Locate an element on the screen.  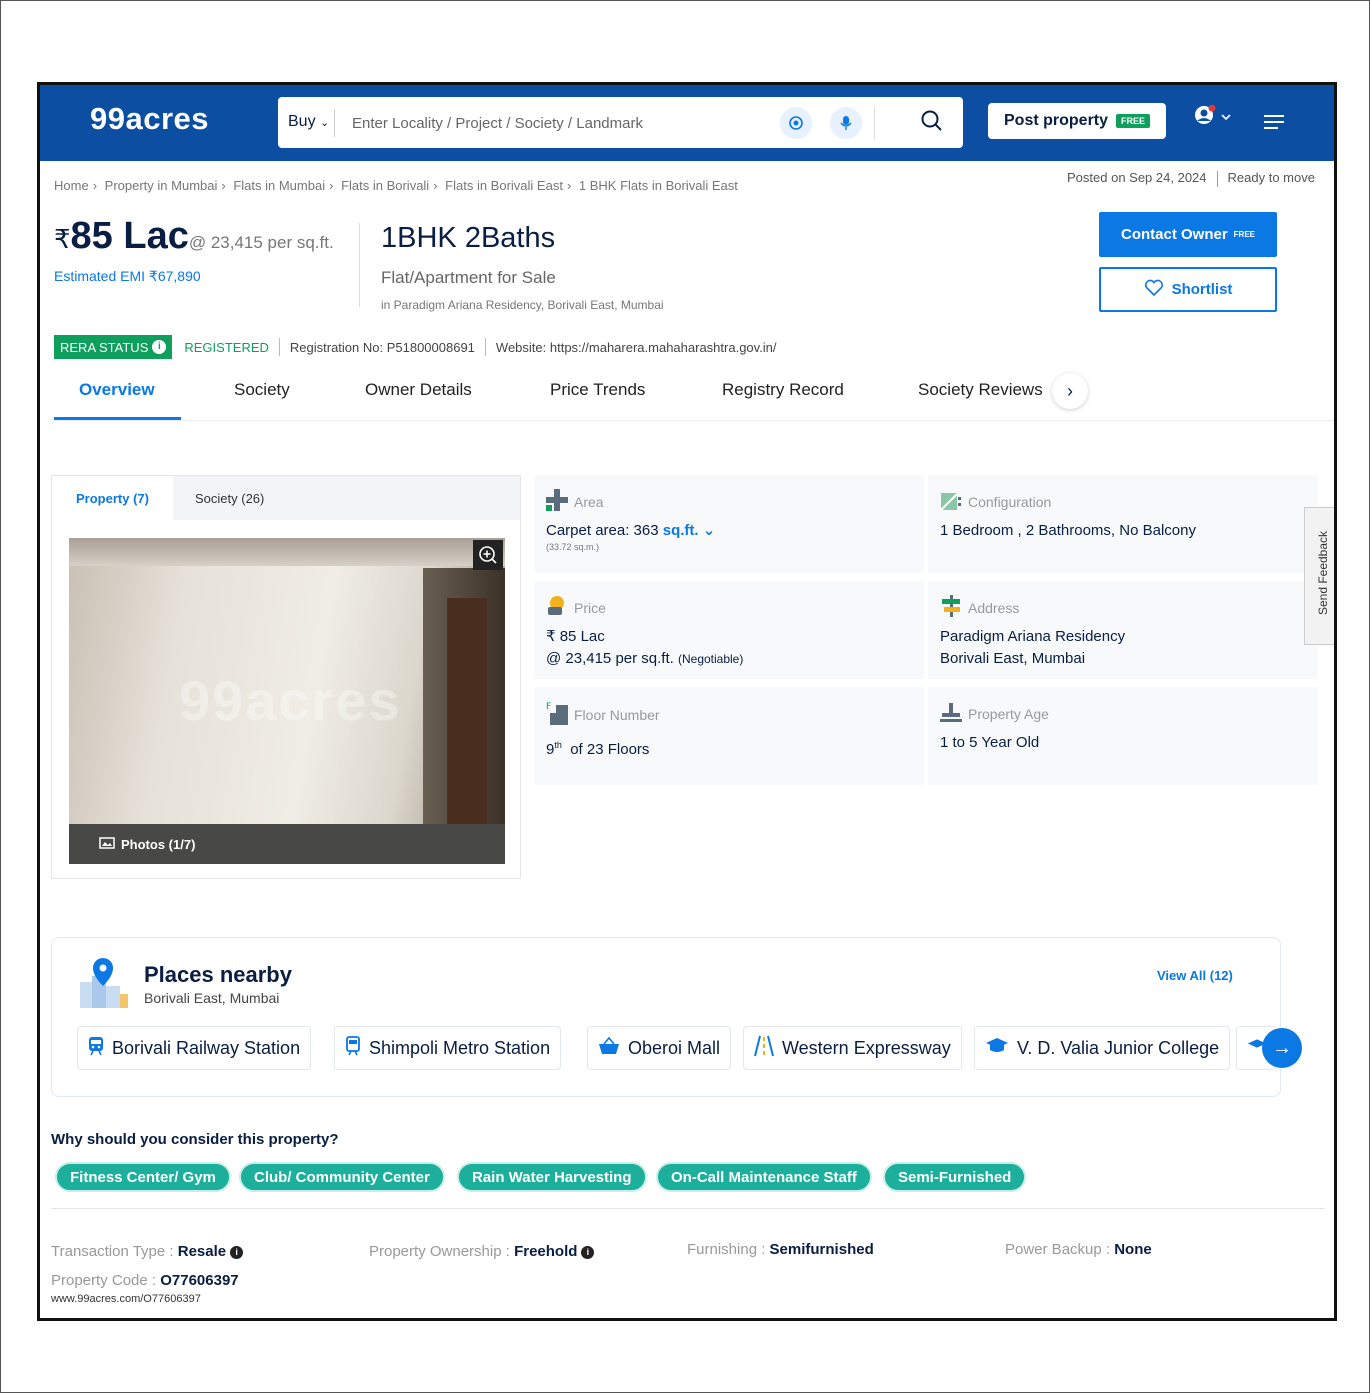
hamburger-menu-icon is located at coordinates (1274, 124).